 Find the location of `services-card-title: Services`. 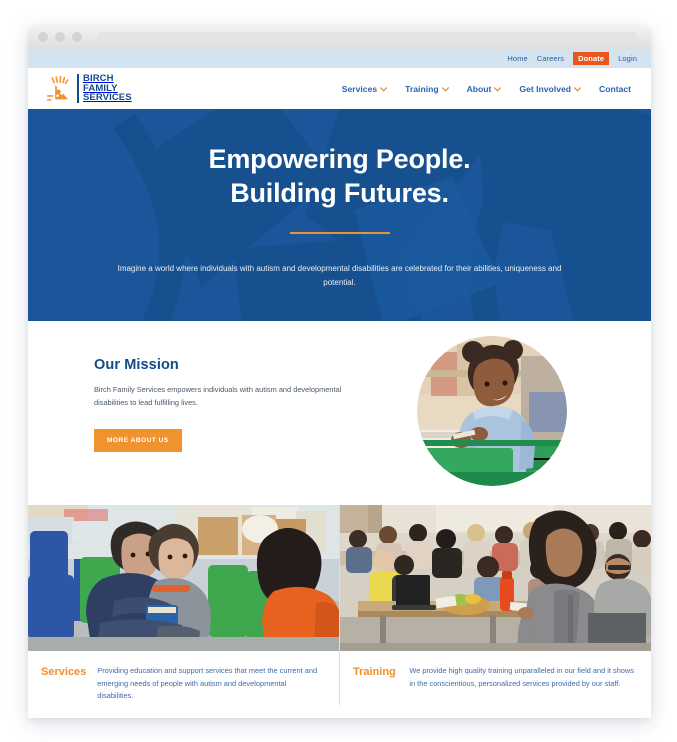

services-card-title: Services is located at coordinates (64, 672).